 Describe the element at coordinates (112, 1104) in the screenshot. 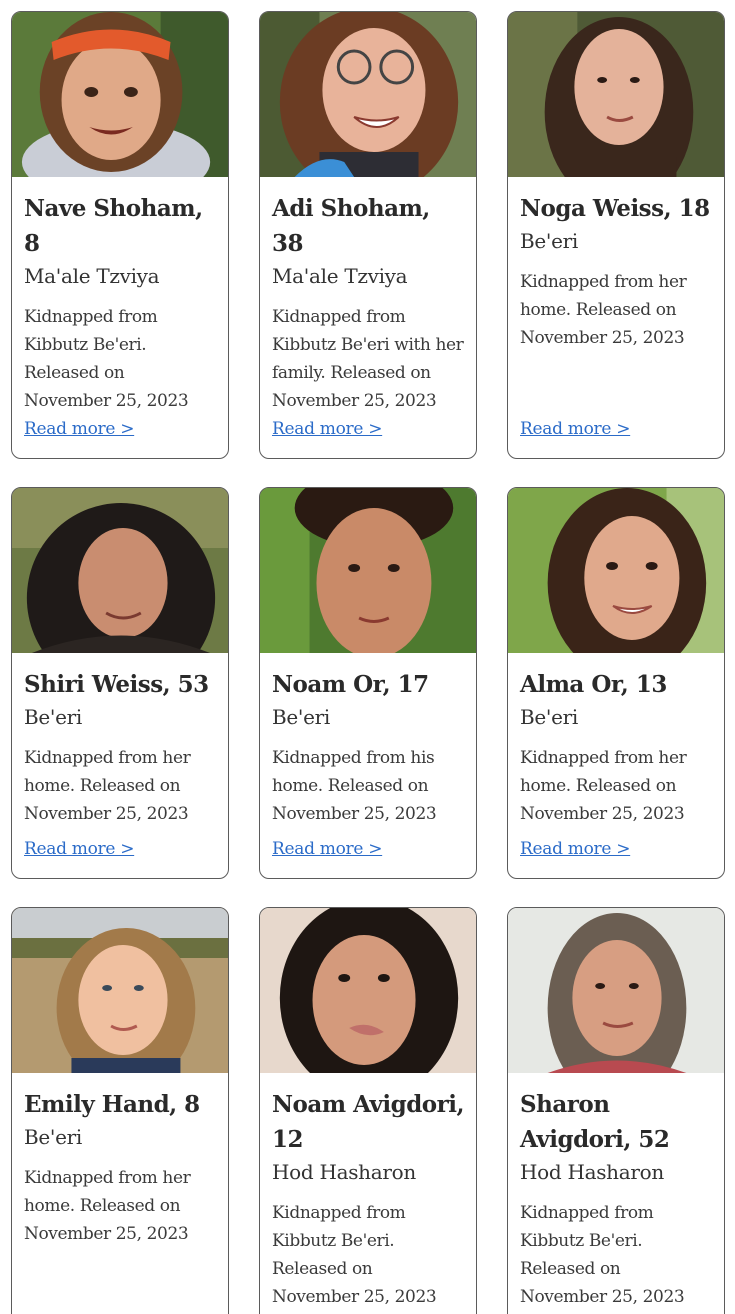

I see `person-name: Emily Hand, 8` at that location.